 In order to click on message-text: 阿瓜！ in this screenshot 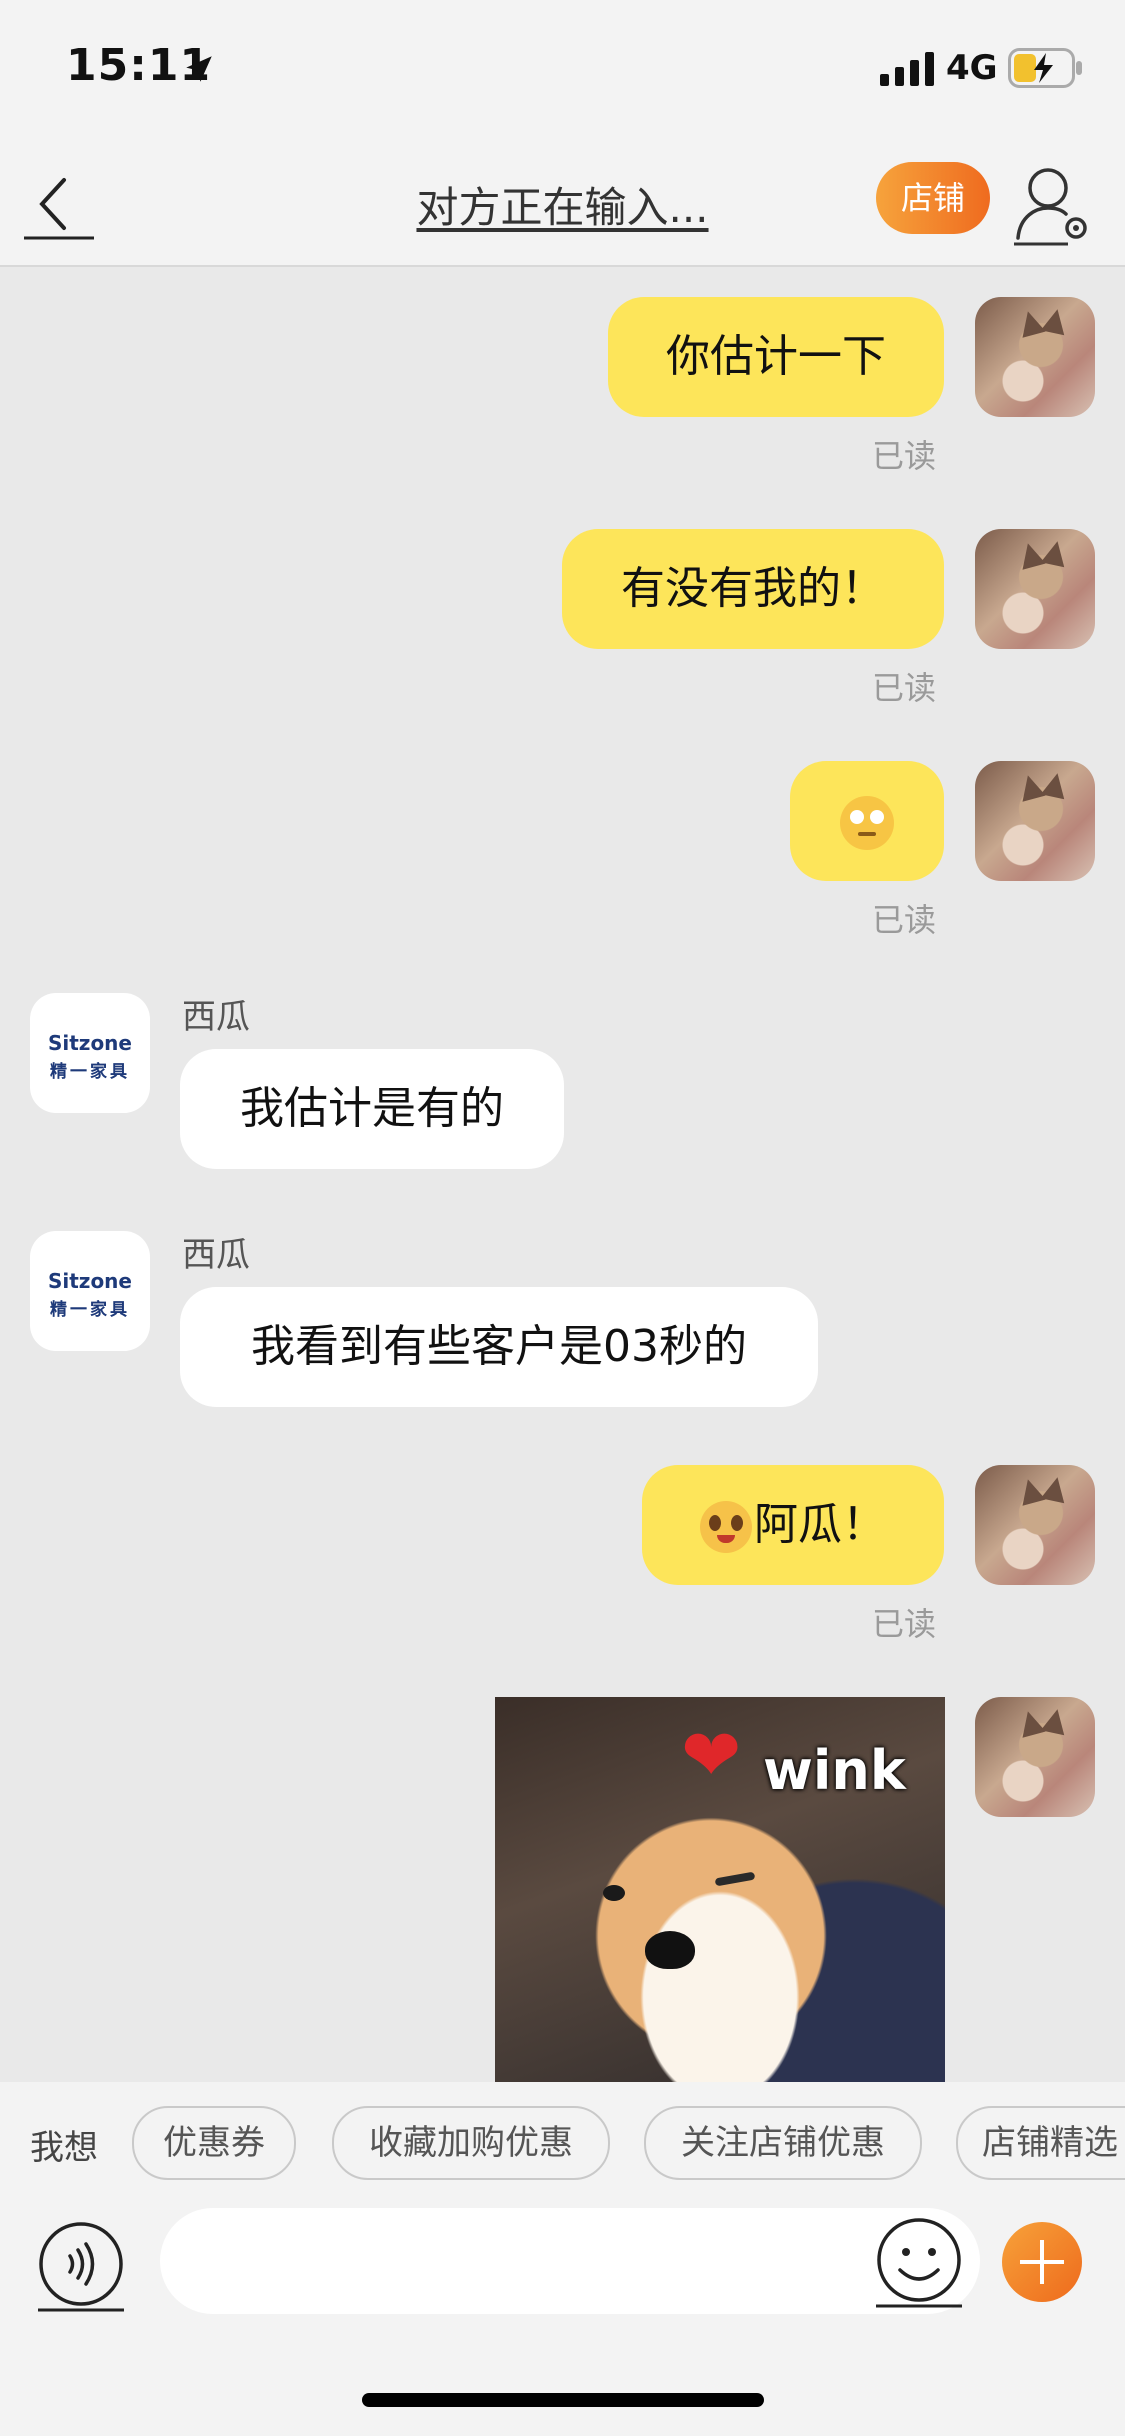, I will do `click(820, 1524)`.